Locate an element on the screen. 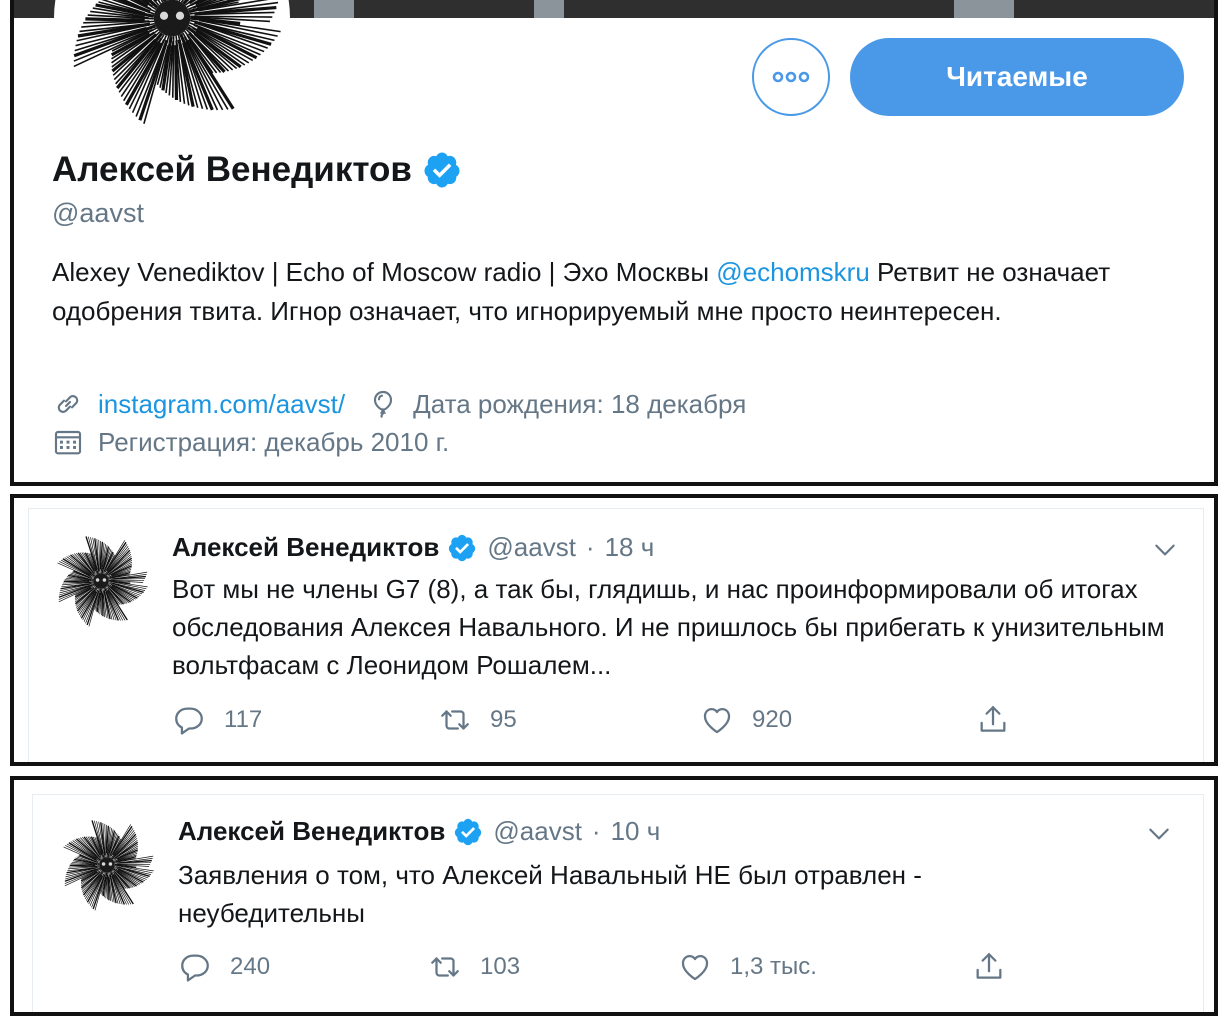  profile-name-row: Алексей Венедиктов is located at coordinates (257, 170).